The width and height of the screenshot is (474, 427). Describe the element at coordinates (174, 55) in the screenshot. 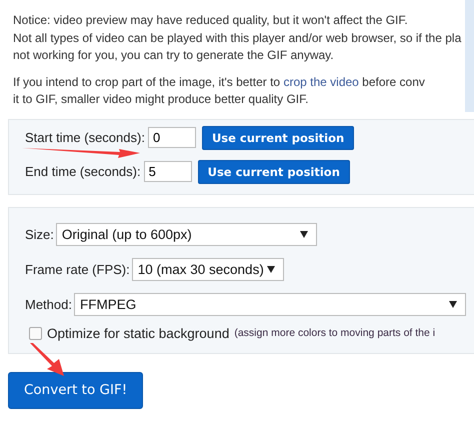

I see `notice-text: not working for you, you can try to generate the GIF anyway.` at that location.